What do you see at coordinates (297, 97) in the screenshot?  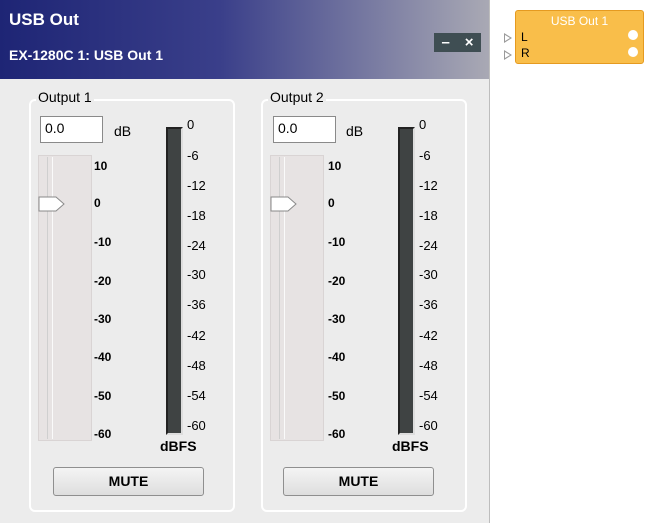 I see `output-2-label: Output 2` at bounding box center [297, 97].